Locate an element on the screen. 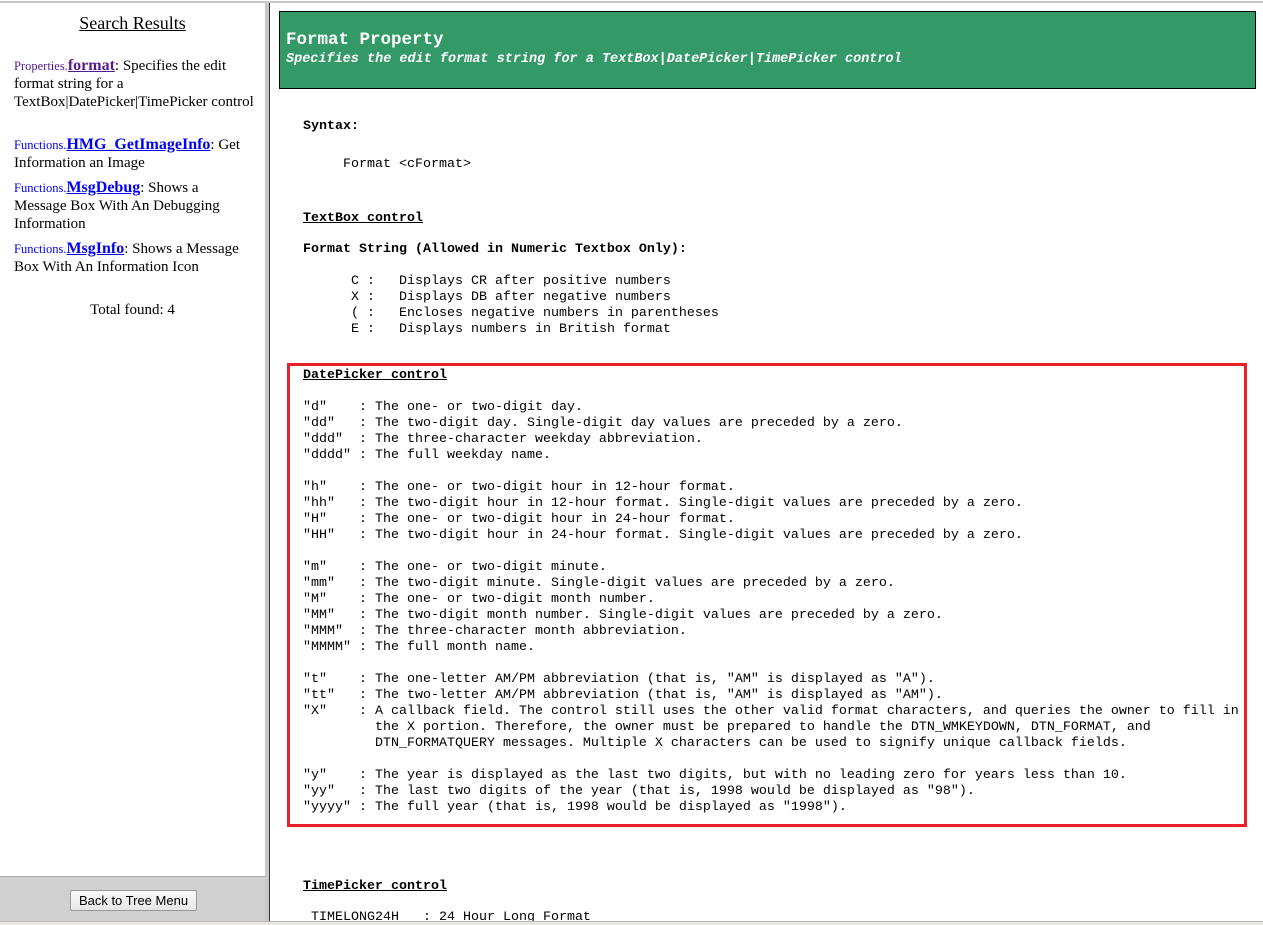  timepicker-format-list: TIMELONG24H : 24 Hour Long Format is located at coordinates (447, 915).